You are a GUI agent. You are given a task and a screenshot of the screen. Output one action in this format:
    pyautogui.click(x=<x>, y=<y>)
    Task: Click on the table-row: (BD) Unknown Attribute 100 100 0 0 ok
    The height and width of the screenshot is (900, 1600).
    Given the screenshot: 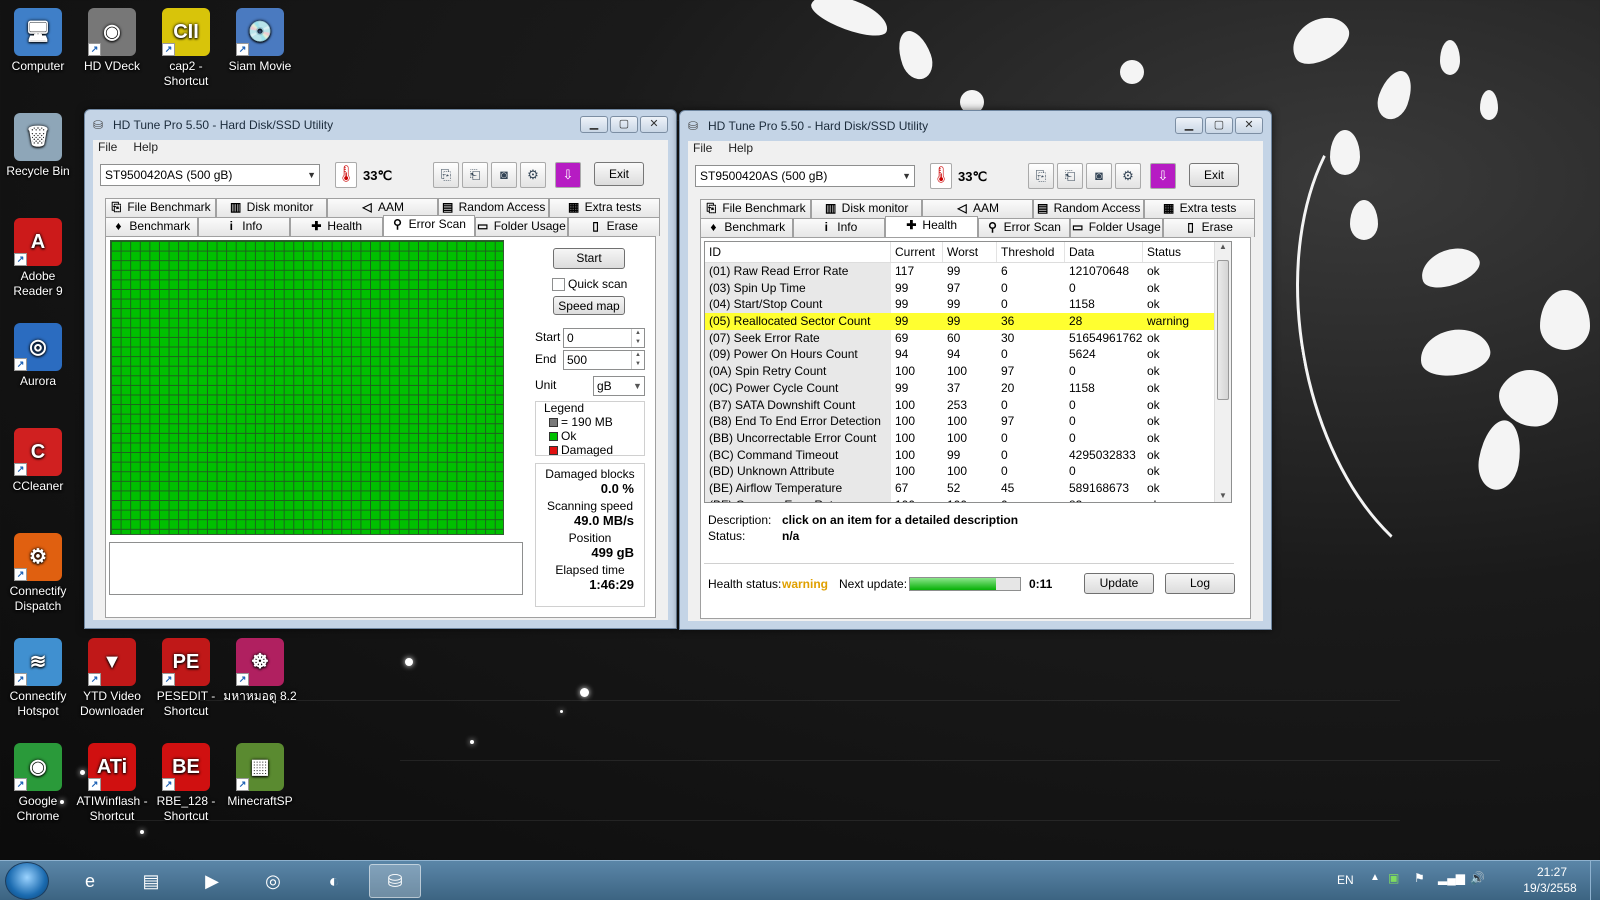 What is the action you would take?
    pyautogui.click(x=968, y=471)
    